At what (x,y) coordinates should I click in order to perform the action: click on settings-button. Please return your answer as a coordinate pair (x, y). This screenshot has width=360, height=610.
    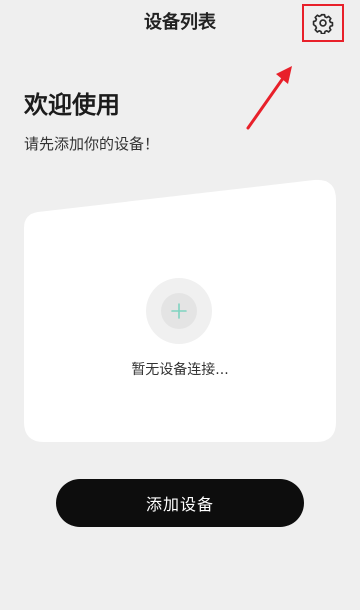
    Looking at the image, I should click on (323, 23).